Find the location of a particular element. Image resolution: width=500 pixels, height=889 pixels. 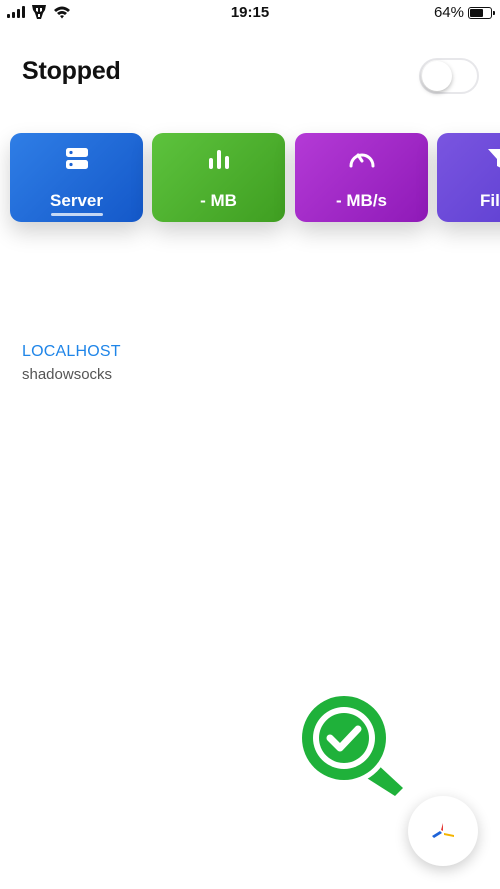

battery-percent: 64% is located at coordinates (448, 12).